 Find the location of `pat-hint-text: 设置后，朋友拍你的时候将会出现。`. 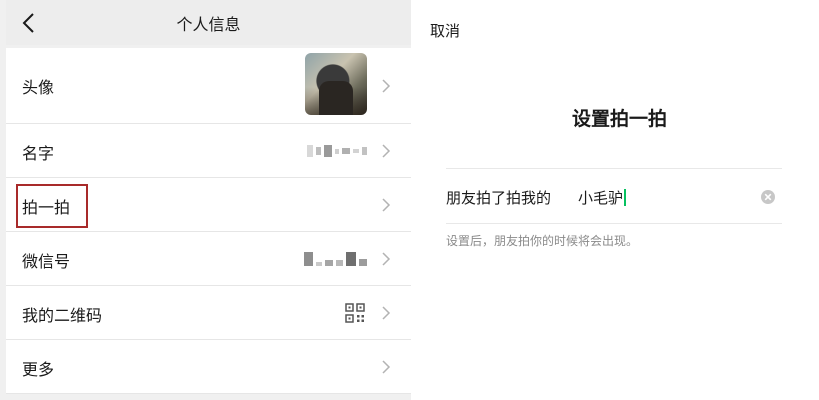

pat-hint-text: 设置后，朋友拍你的时候将会出现。 is located at coordinates (542, 241).